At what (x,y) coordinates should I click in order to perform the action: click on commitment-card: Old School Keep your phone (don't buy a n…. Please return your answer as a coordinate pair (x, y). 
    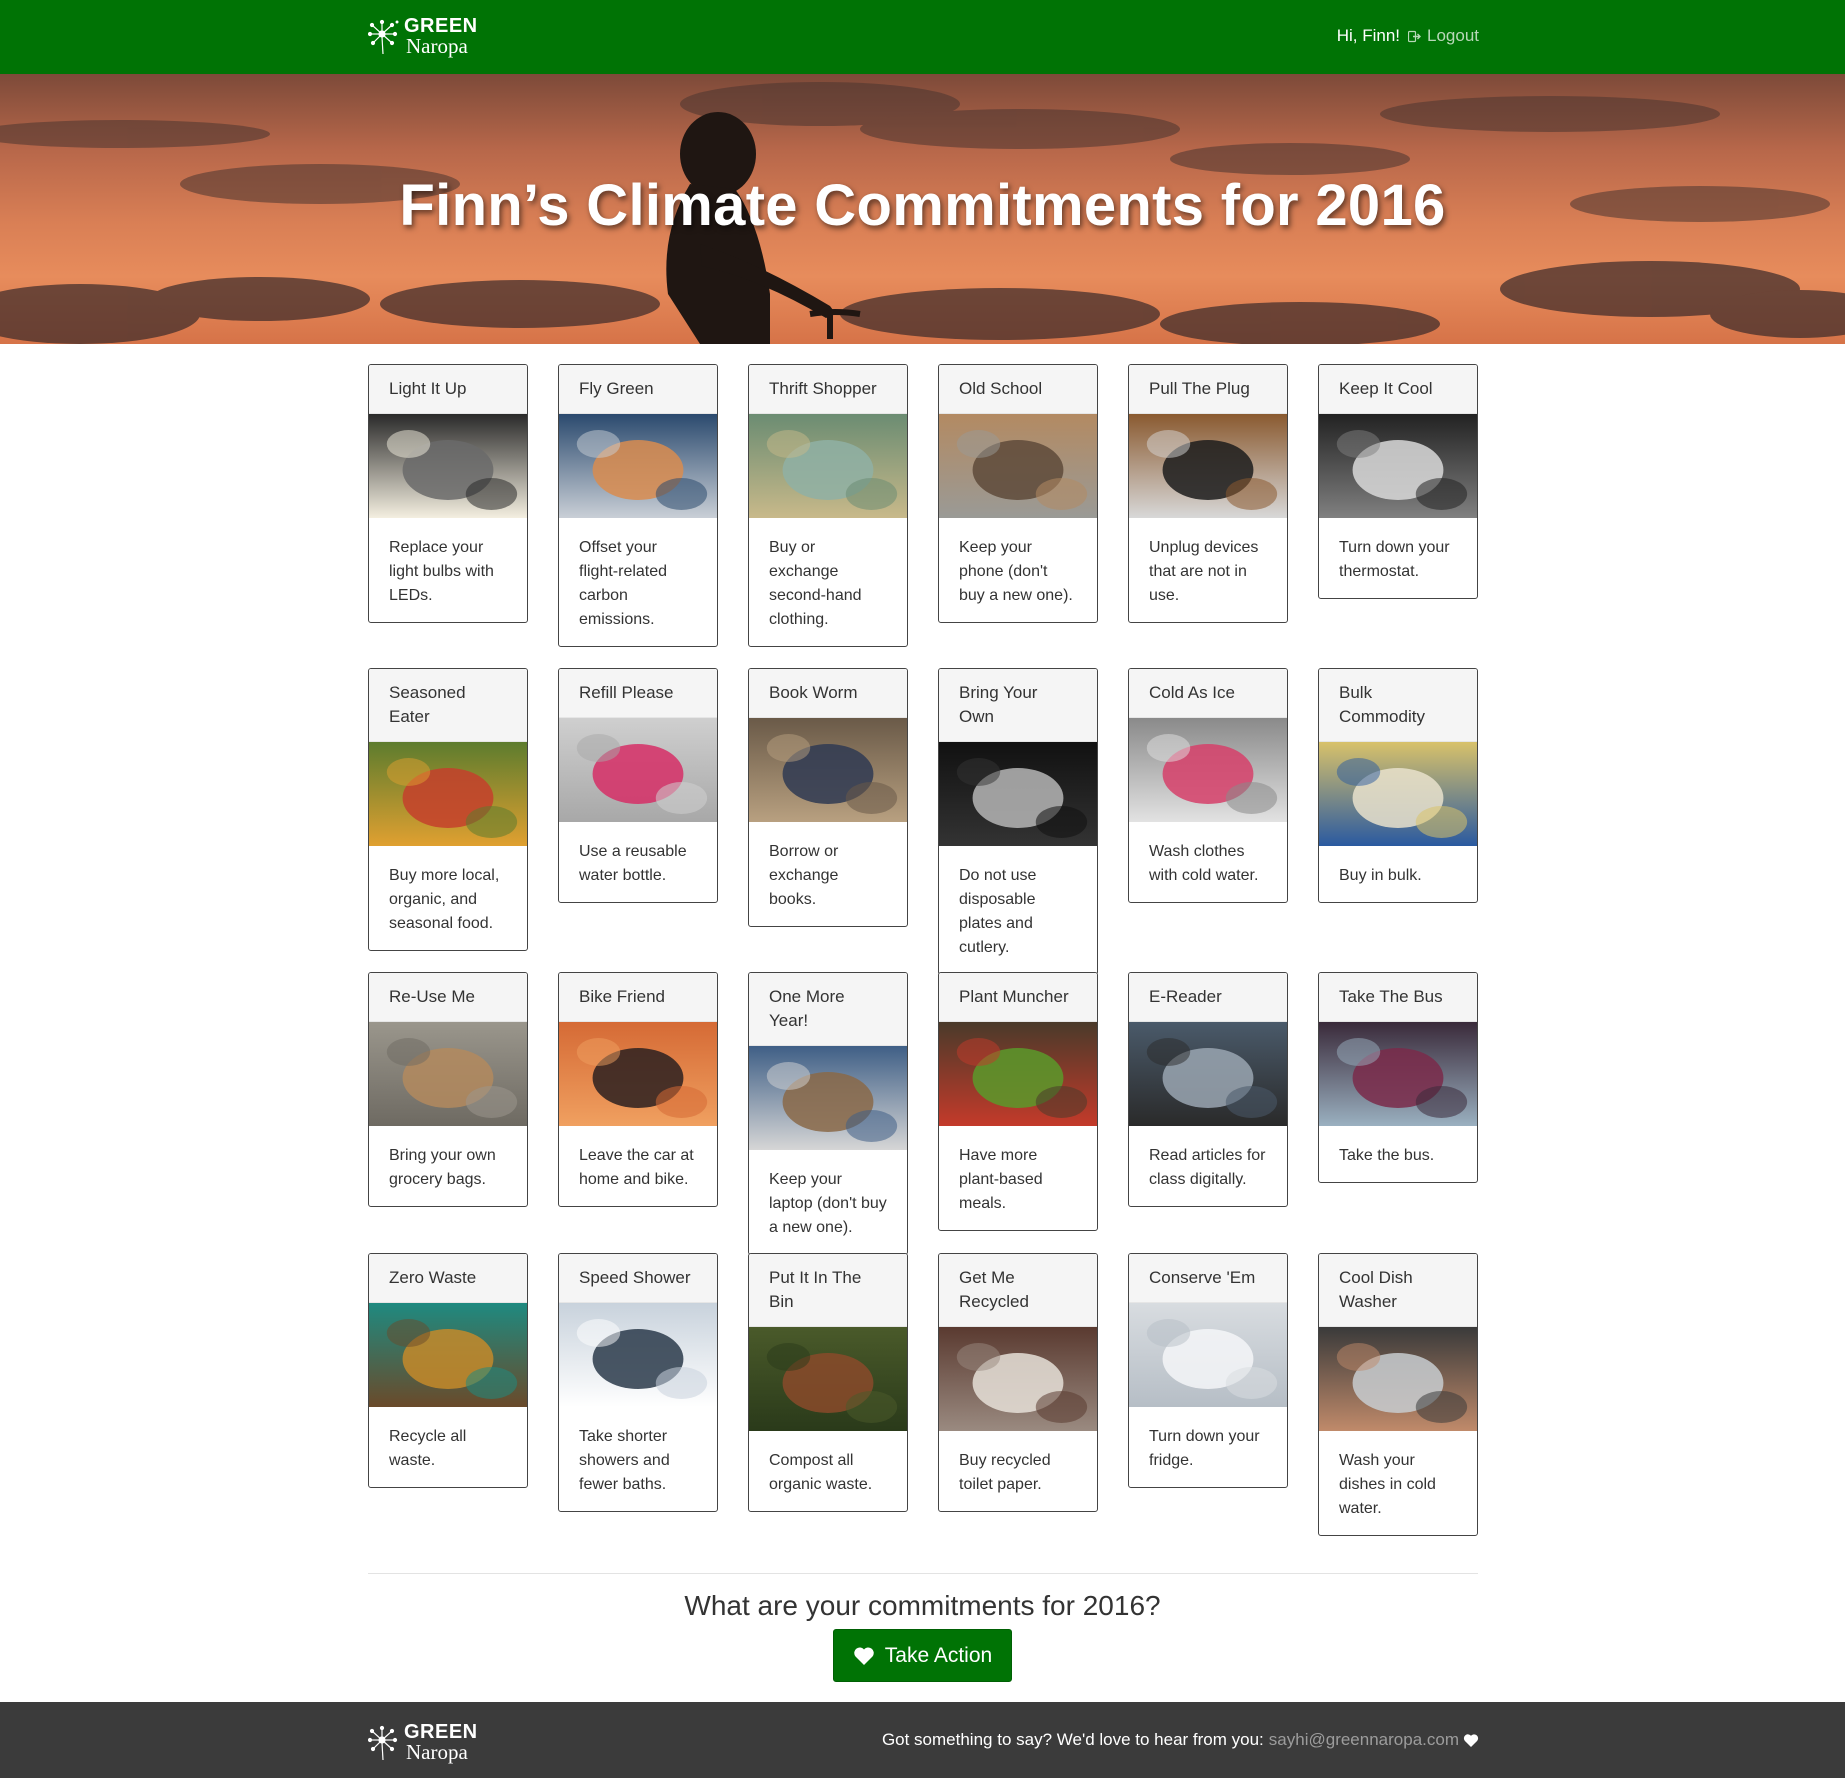
    Looking at the image, I should click on (1018, 493).